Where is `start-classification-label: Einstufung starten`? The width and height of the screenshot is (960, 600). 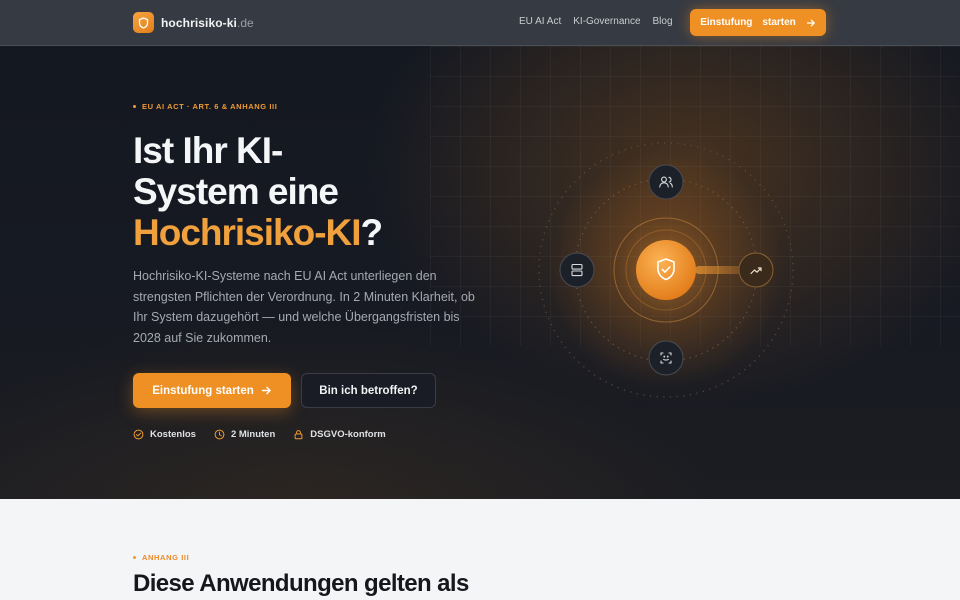 start-classification-label: Einstufung starten is located at coordinates (203, 390).